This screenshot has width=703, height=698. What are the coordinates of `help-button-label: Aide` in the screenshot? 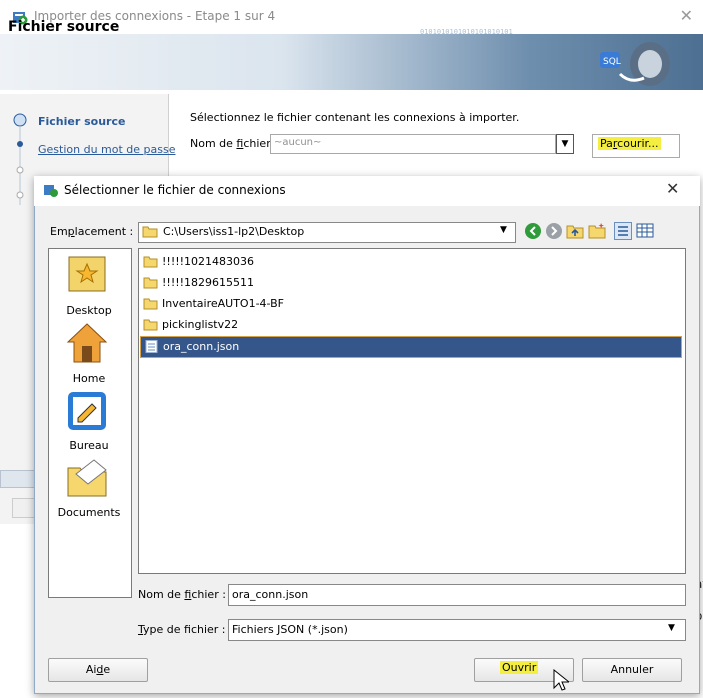 It's located at (98, 669).